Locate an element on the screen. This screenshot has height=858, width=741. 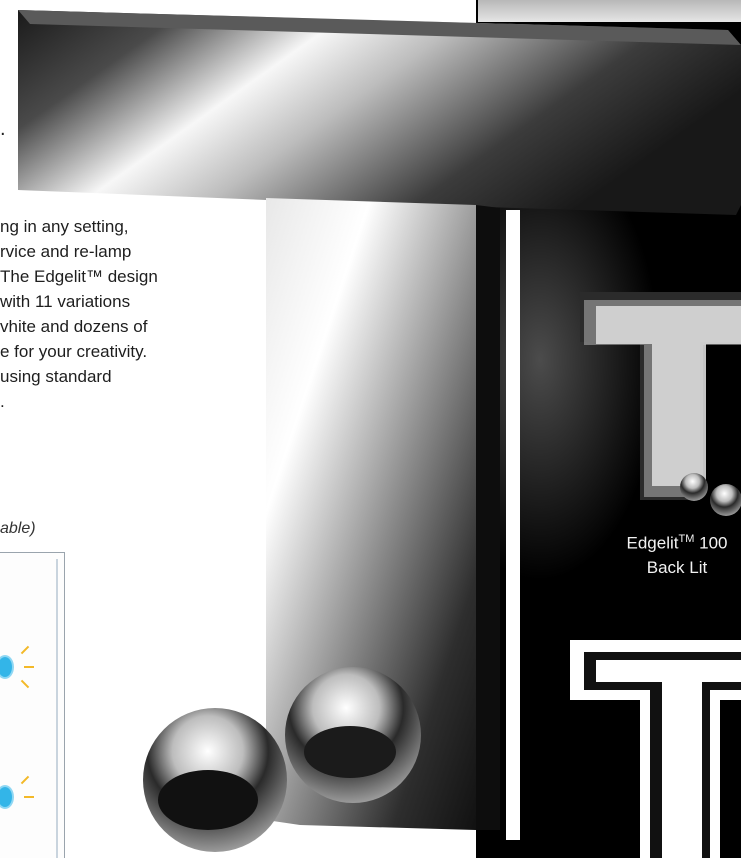
trademark-symbol: TM is located at coordinates (686, 539).